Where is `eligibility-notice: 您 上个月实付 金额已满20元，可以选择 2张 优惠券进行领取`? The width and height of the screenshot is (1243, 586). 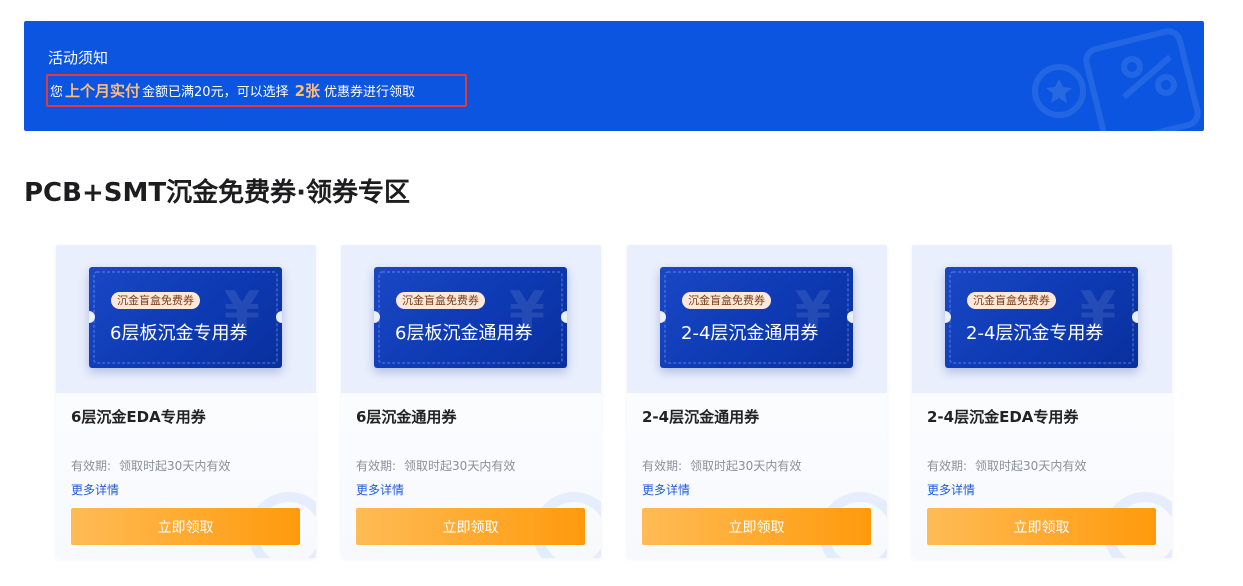 eligibility-notice: 您 上个月实付 金额已满20元，可以选择 2张 优惠券进行领取 is located at coordinates (256, 90).